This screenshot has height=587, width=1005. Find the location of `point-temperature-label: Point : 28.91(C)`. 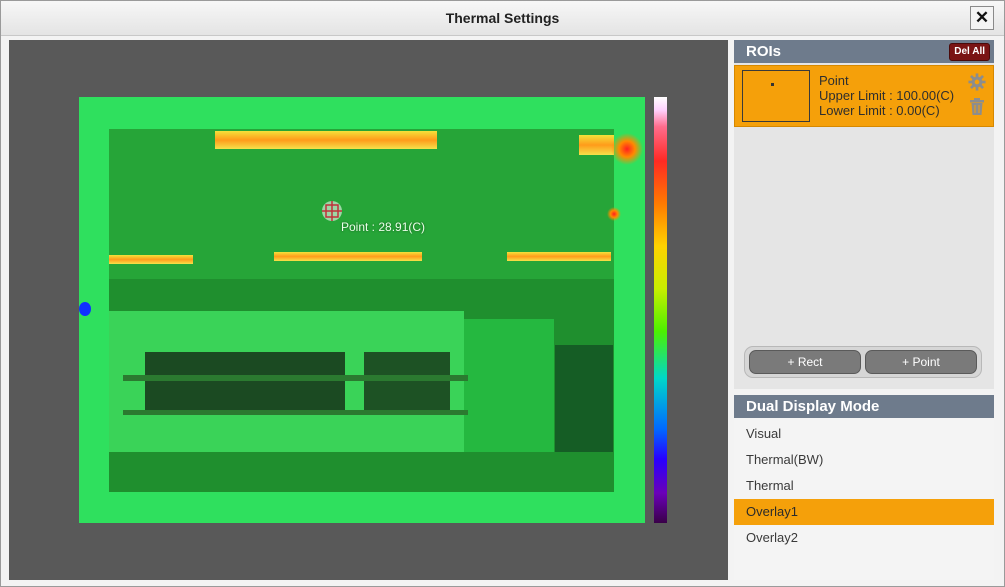

point-temperature-label: Point : 28.91(C) is located at coordinates (383, 227).